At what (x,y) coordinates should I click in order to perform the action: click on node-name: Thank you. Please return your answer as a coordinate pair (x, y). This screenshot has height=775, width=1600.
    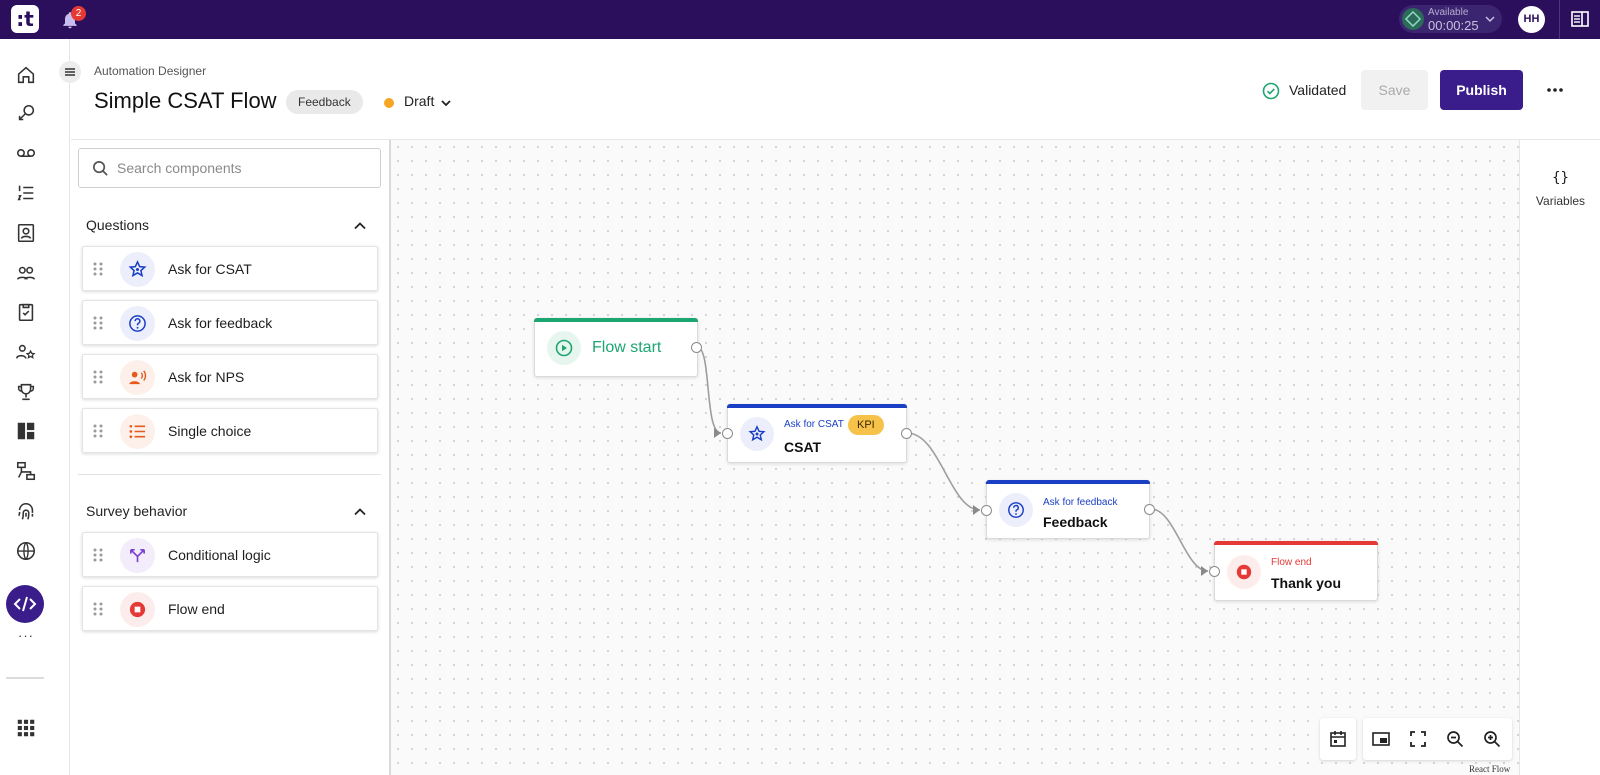
    Looking at the image, I should click on (1306, 583).